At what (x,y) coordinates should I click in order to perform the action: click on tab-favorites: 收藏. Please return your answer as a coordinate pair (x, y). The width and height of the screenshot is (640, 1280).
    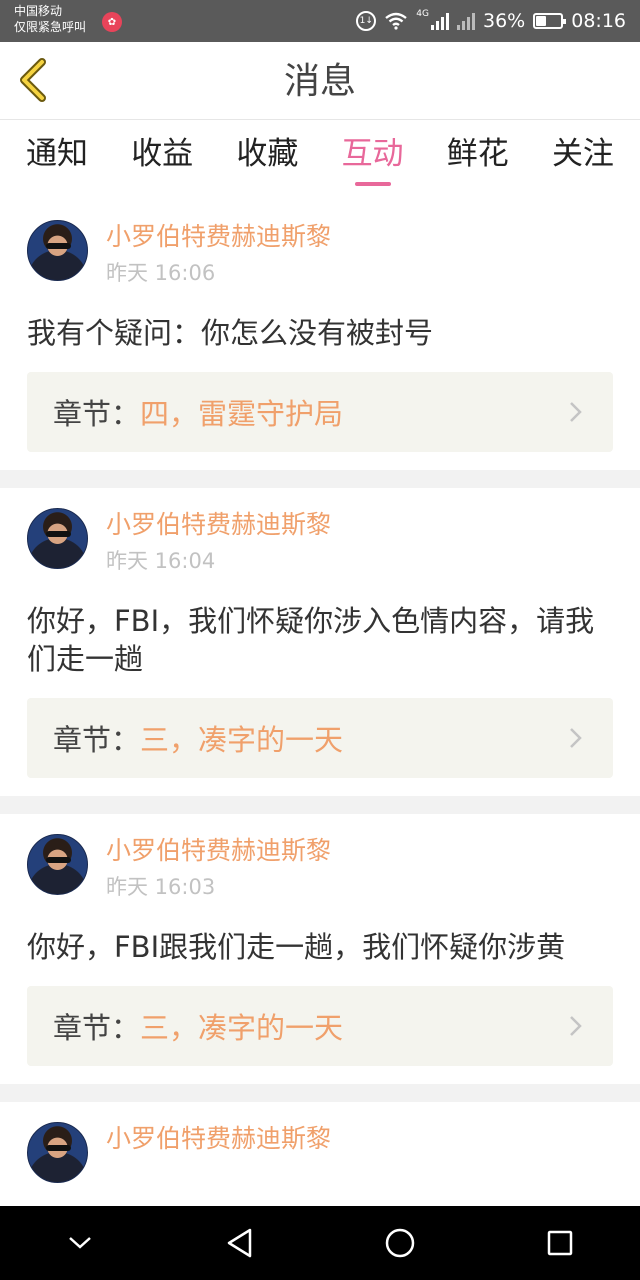
    Looking at the image, I should click on (267, 160).